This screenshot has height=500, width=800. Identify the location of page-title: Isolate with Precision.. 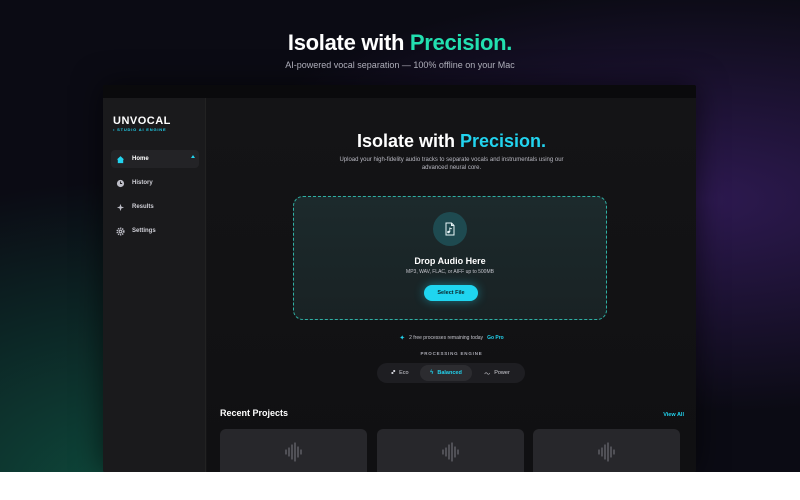
(451, 141).